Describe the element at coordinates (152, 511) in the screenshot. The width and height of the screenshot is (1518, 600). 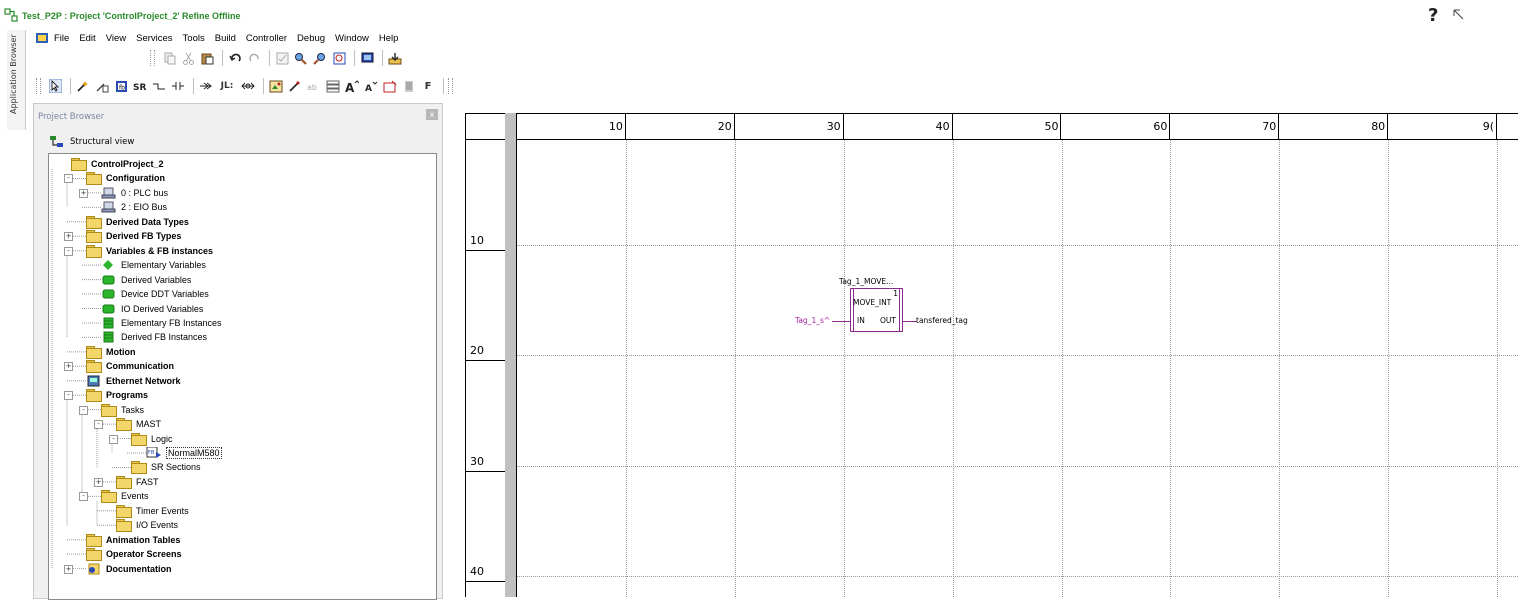
I see `tree-item: Timer Events` at that location.